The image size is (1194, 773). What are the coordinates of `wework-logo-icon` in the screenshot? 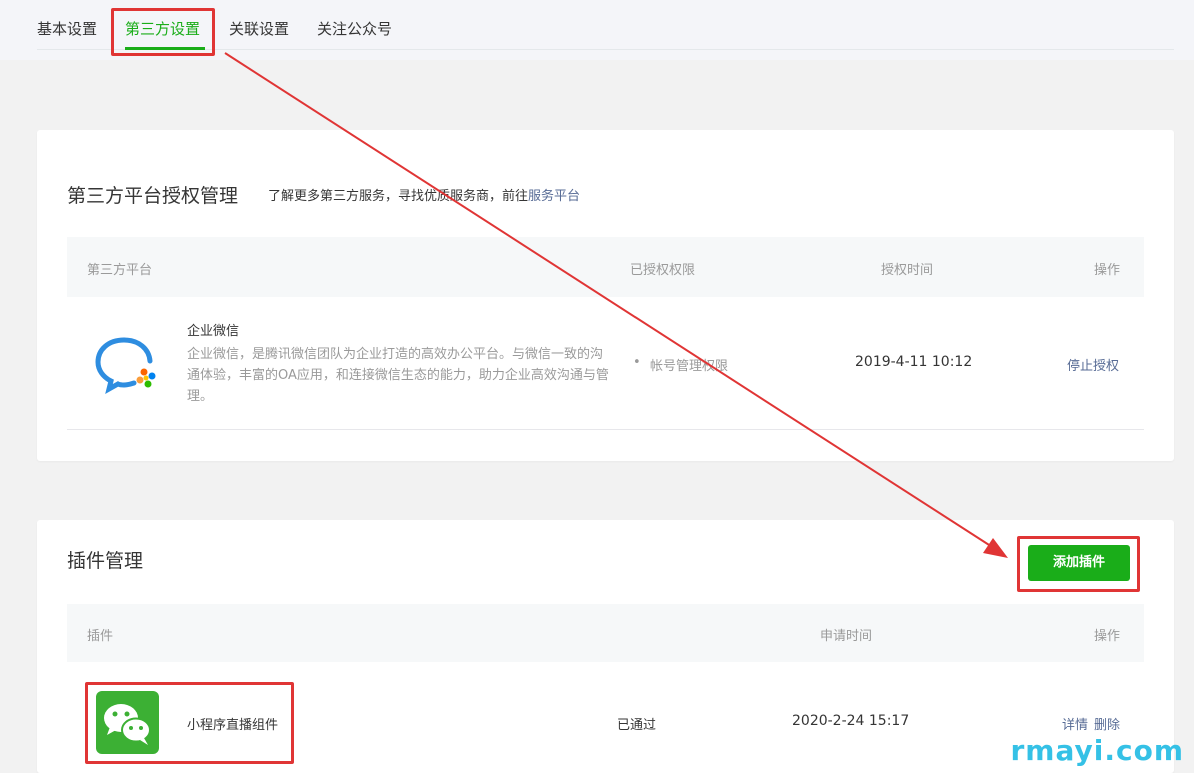 It's located at (125, 365).